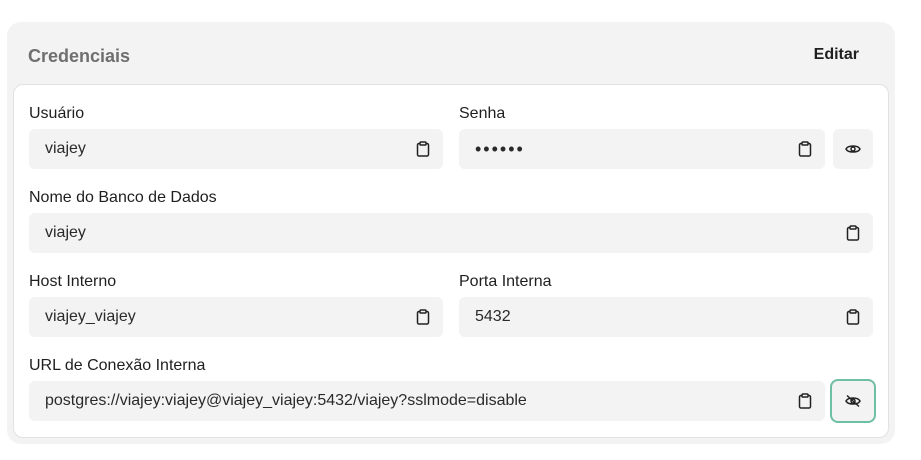 This screenshot has width=921, height=460. I want to click on senha-field: ••••••, so click(642, 149).